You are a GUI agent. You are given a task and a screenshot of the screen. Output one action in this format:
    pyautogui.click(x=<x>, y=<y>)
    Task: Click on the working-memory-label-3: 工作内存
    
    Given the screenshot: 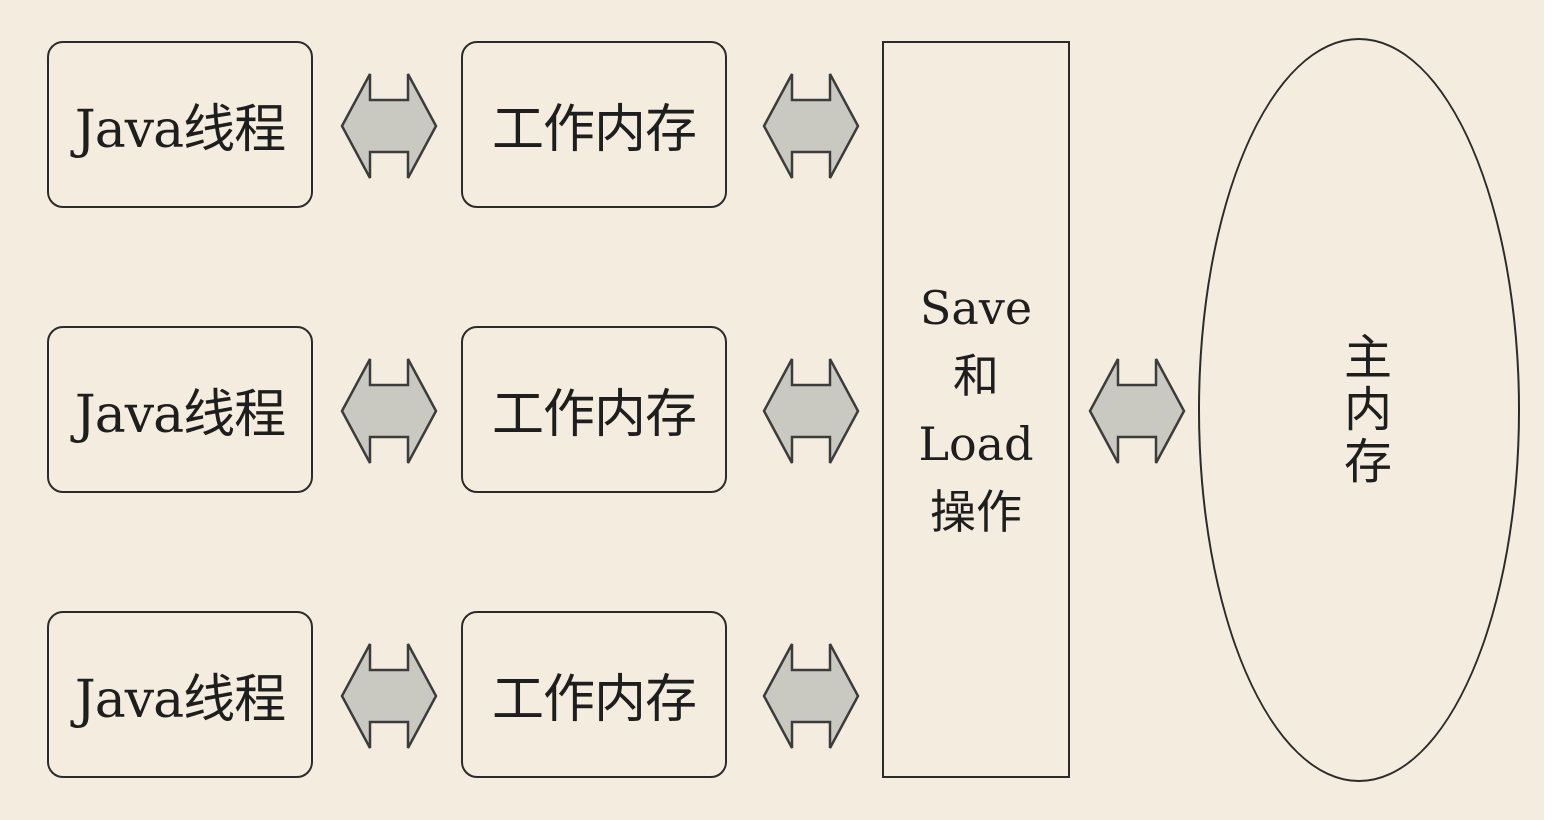 What is the action you would take?
    pyautogui.click(x=594, y=700)
    